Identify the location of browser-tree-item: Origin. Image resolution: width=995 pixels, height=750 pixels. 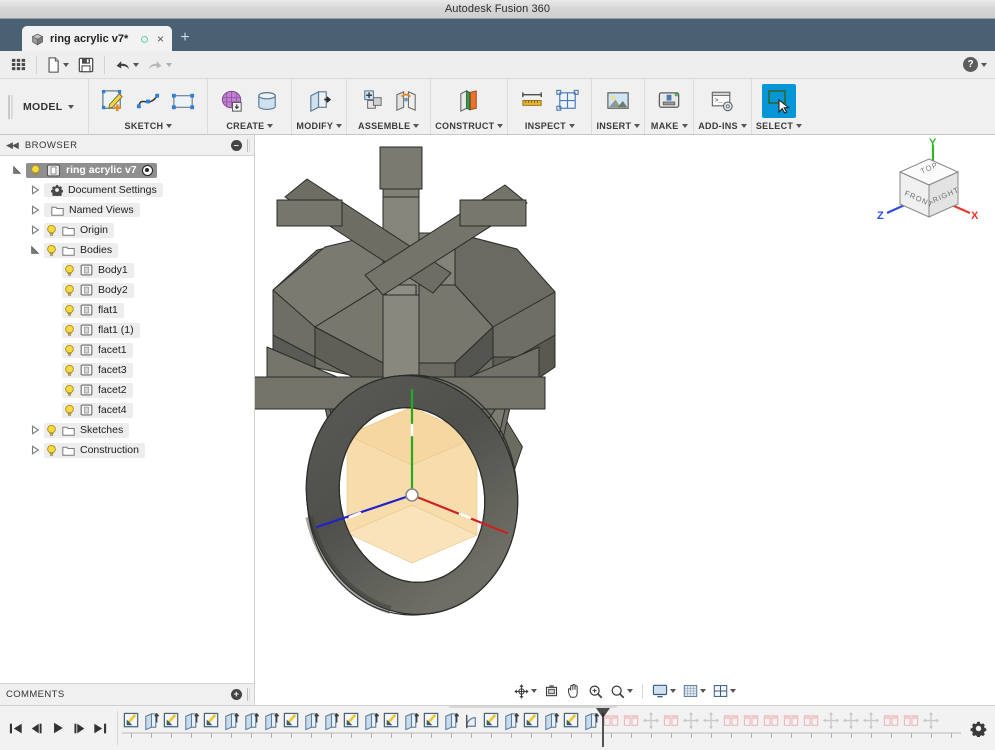
(127, 230).